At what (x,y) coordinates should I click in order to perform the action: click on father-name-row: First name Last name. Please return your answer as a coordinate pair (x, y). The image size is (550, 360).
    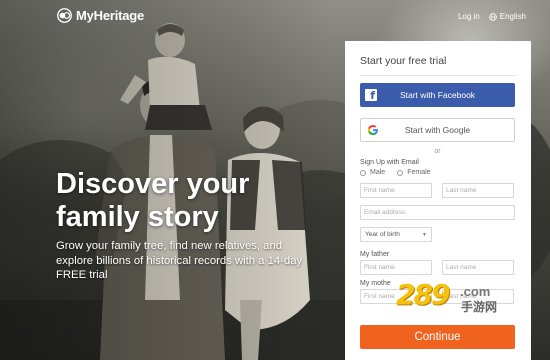
    Looking at the image, I should click on (437, 267).